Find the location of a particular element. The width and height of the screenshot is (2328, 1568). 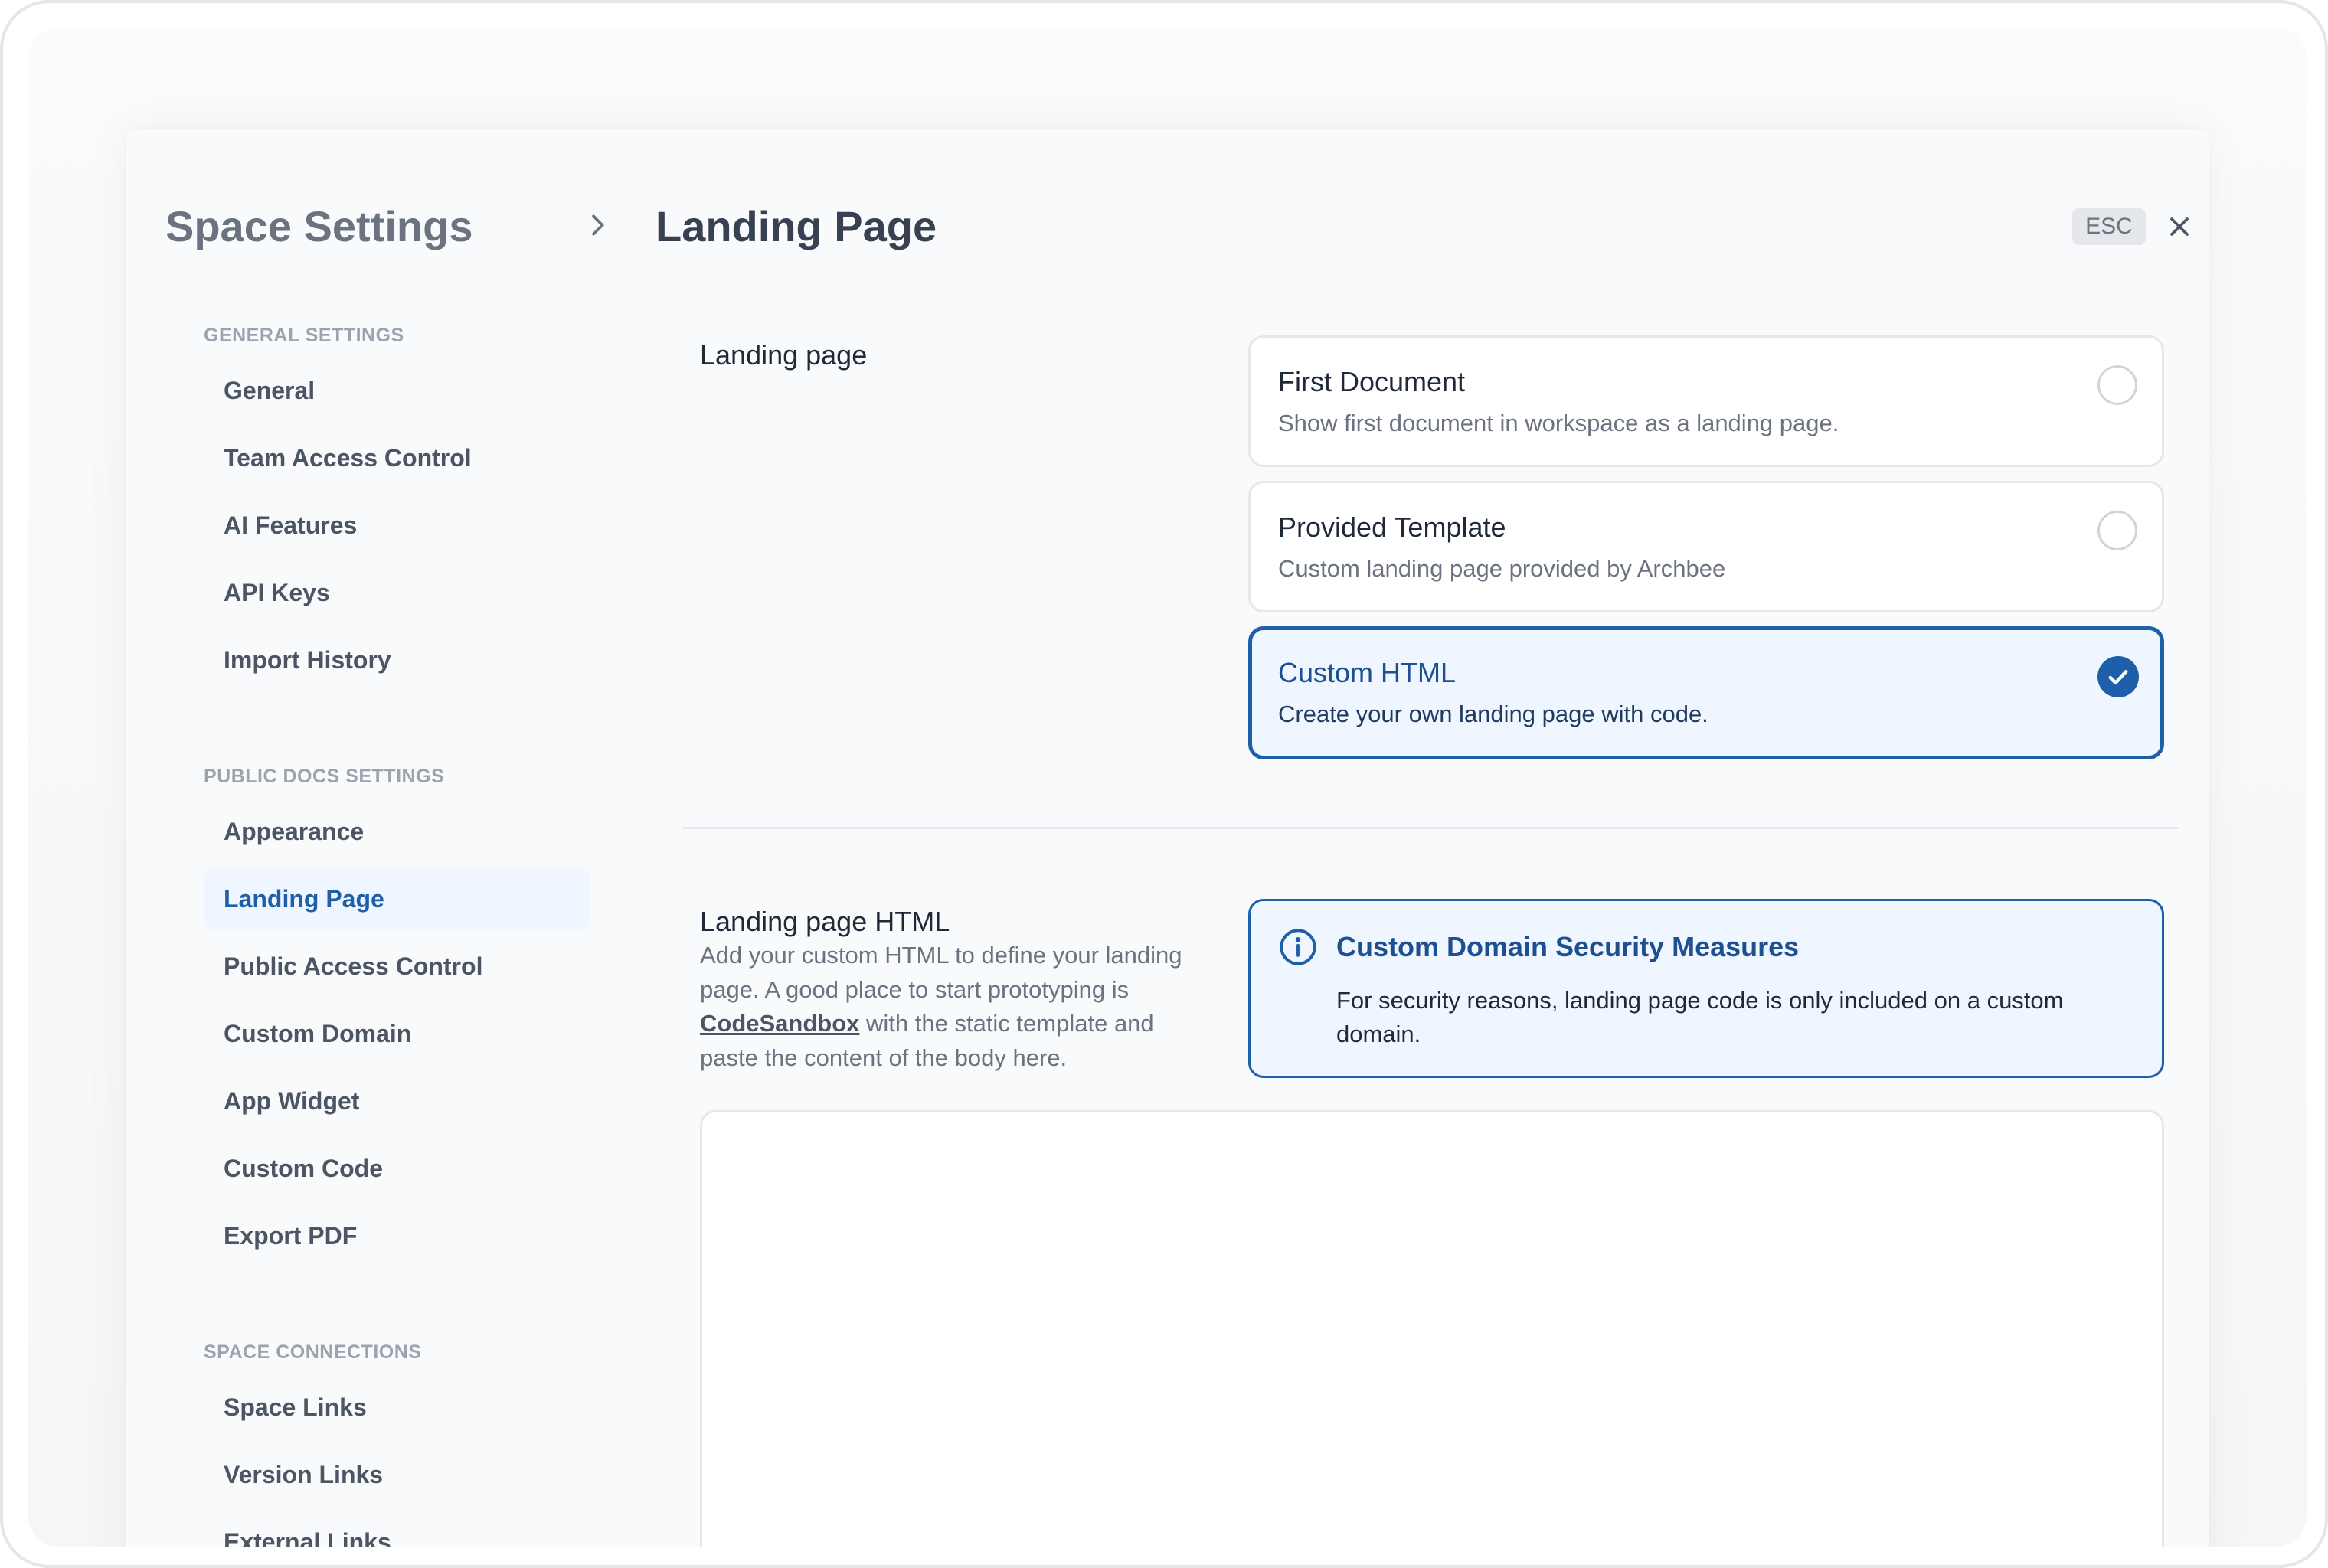

info-title: Custom Domain Security Measures is located at coordinates (1568, 946).